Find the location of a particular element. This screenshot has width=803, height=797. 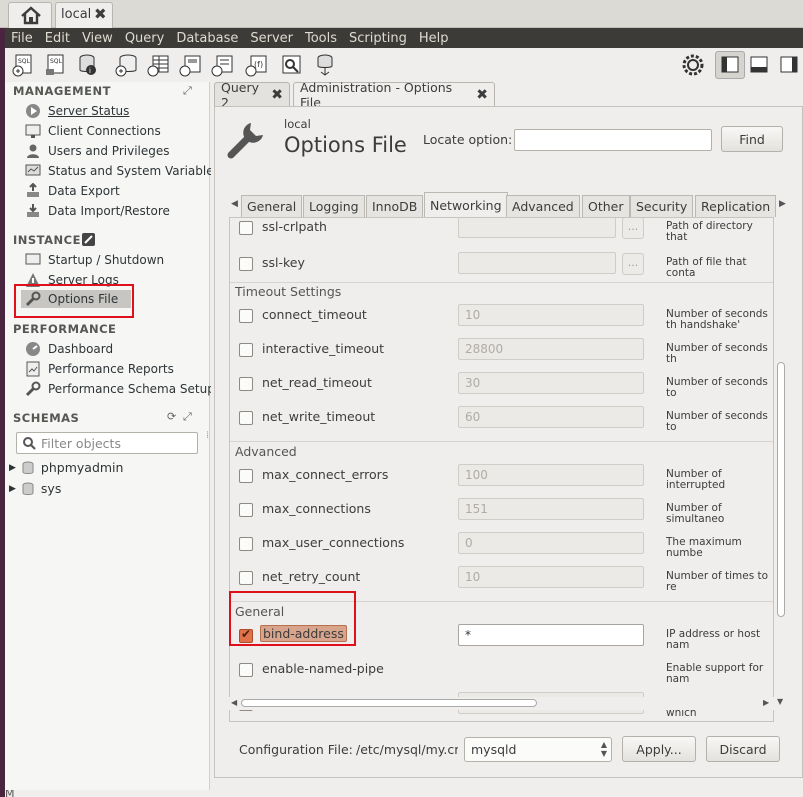

sidebar-item-data-export: Data Export is located at coordinates (72, 191).